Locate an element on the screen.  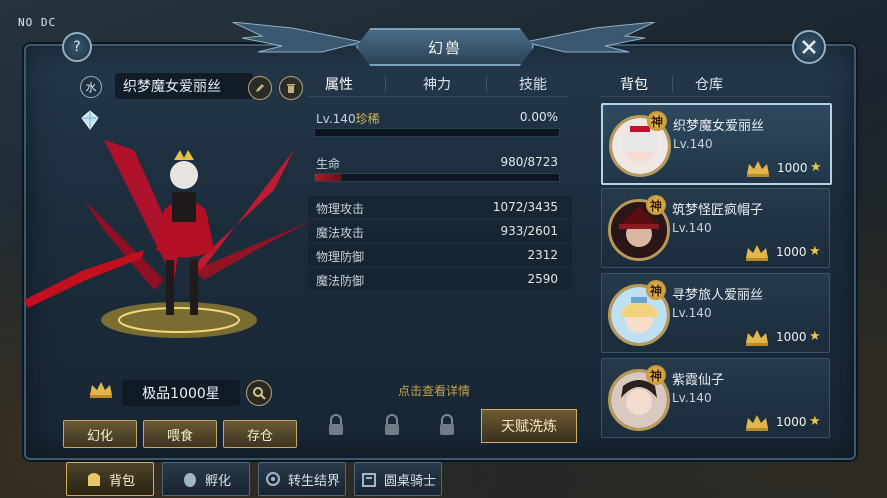
help-button: ? is located at coordinates (77, 47).